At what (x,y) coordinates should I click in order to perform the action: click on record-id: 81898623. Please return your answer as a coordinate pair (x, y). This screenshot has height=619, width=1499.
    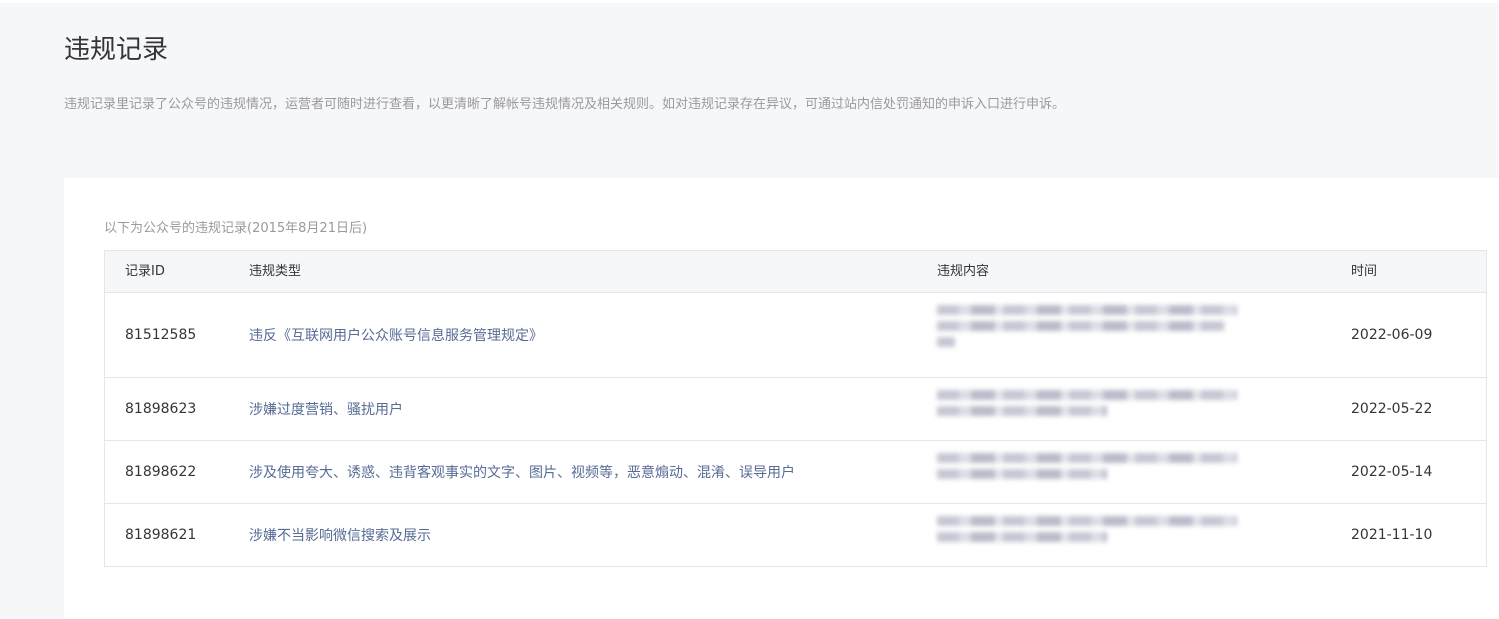
    Looking at the image, I should click on (161, 409).